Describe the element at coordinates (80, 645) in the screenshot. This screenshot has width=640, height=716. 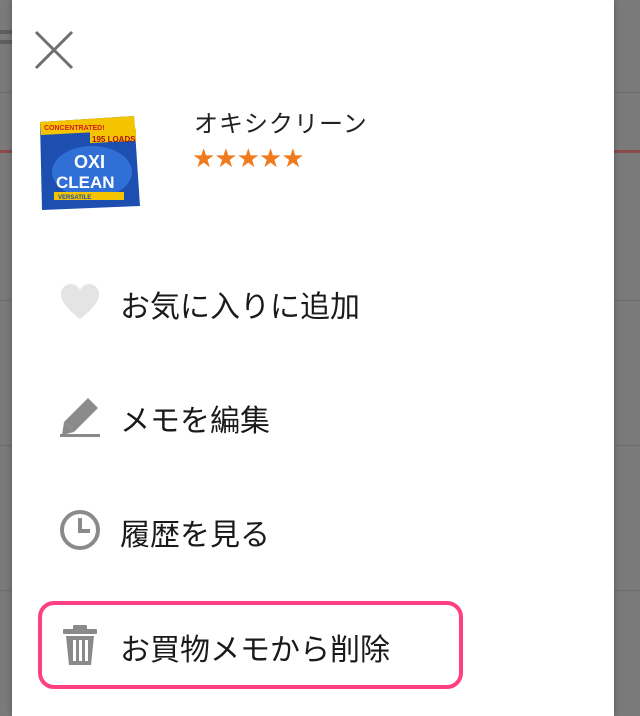
I see `trash-icon` at that location.